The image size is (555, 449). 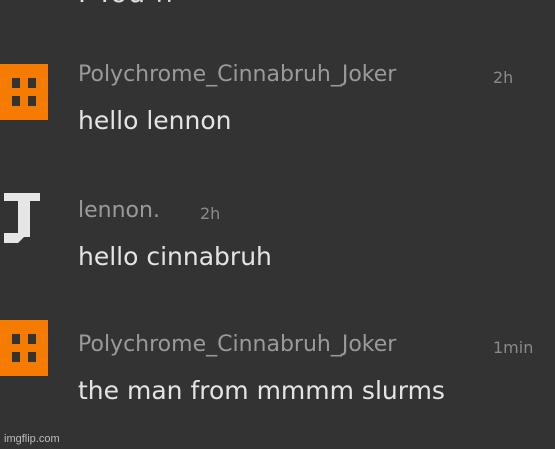 What do you see at coordinates (32, 439) in the screenshot?
I see `watermark: imgflip.com` at bounding box center [32, 439].